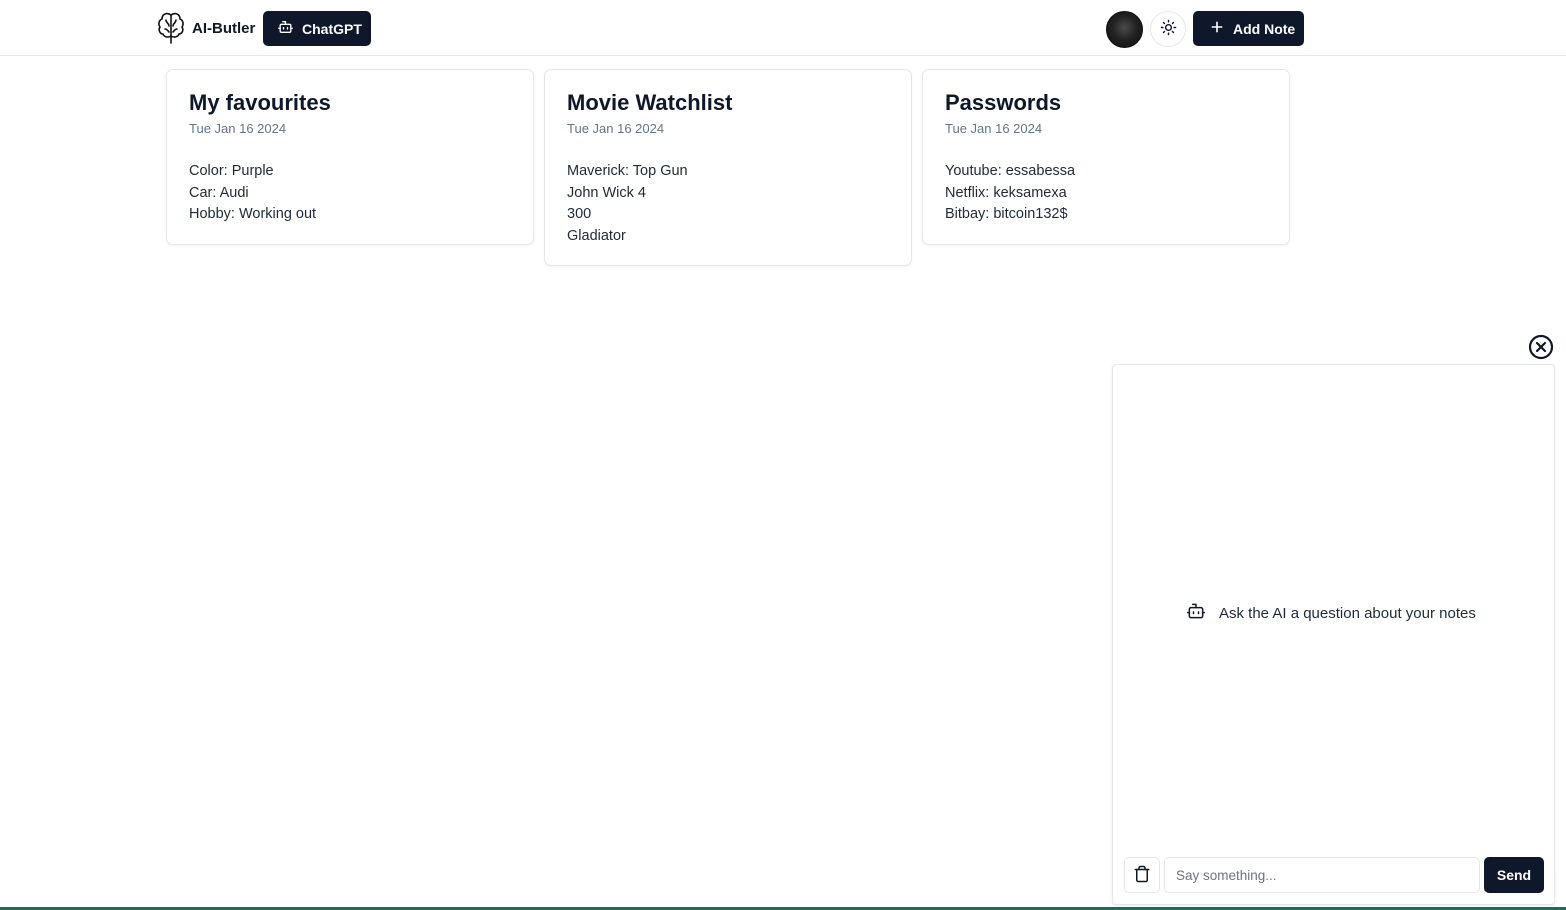 The width and height of the screenshot is (1566, 910). I want to click on plus-icon, so click(1217, 28).